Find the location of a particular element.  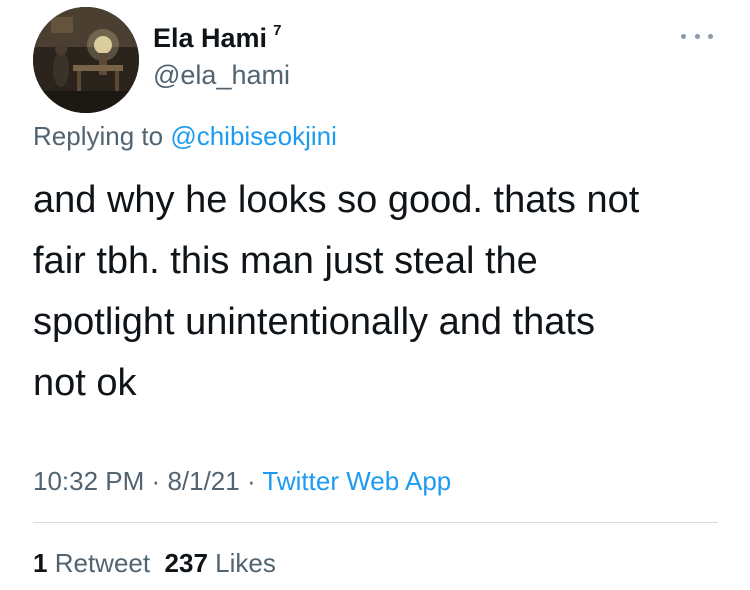

tweet-time: 10:32 PM is located at coordinates (88, 481).